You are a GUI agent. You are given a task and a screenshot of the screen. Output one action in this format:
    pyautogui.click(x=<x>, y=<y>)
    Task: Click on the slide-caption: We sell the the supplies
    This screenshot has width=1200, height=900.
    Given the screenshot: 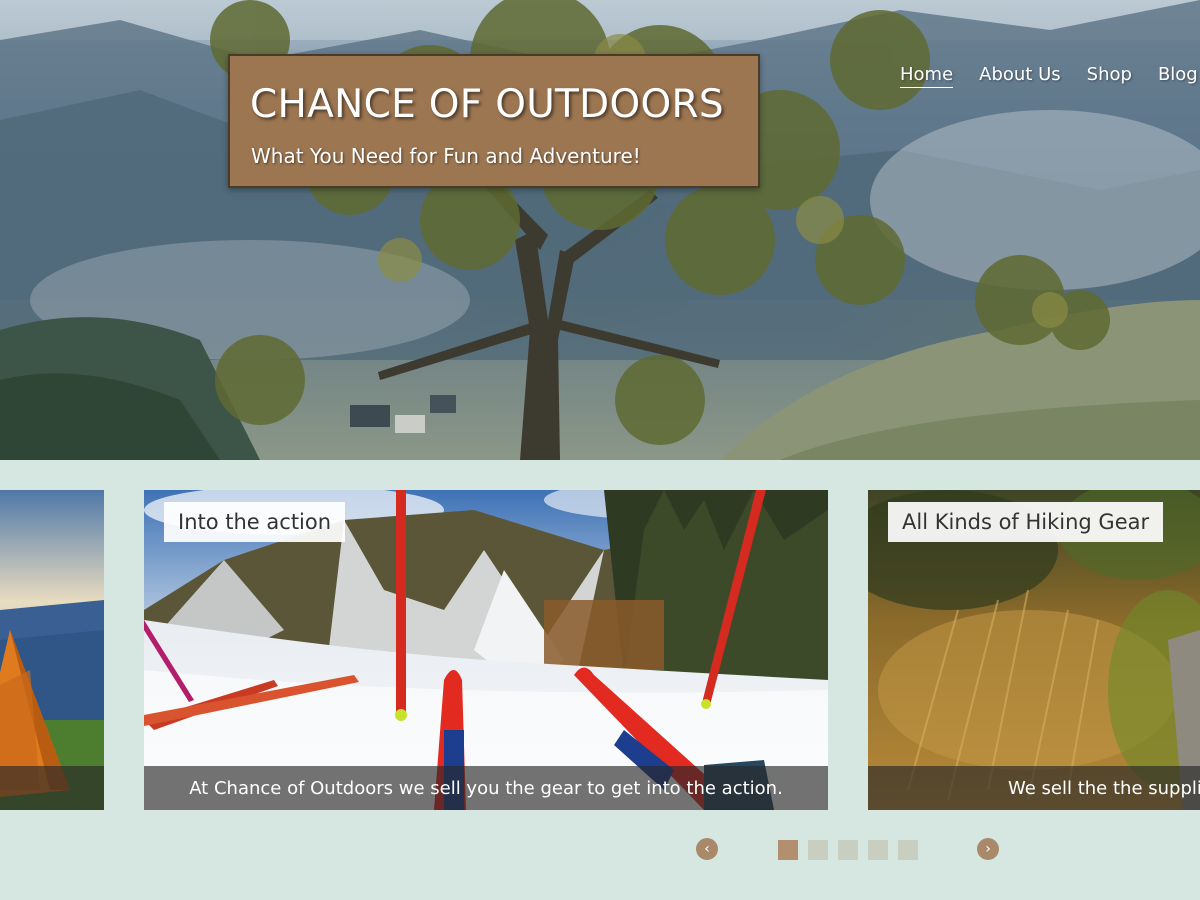 What is the action you would take?
    pyautogui.click(x=1034, y=788)
    